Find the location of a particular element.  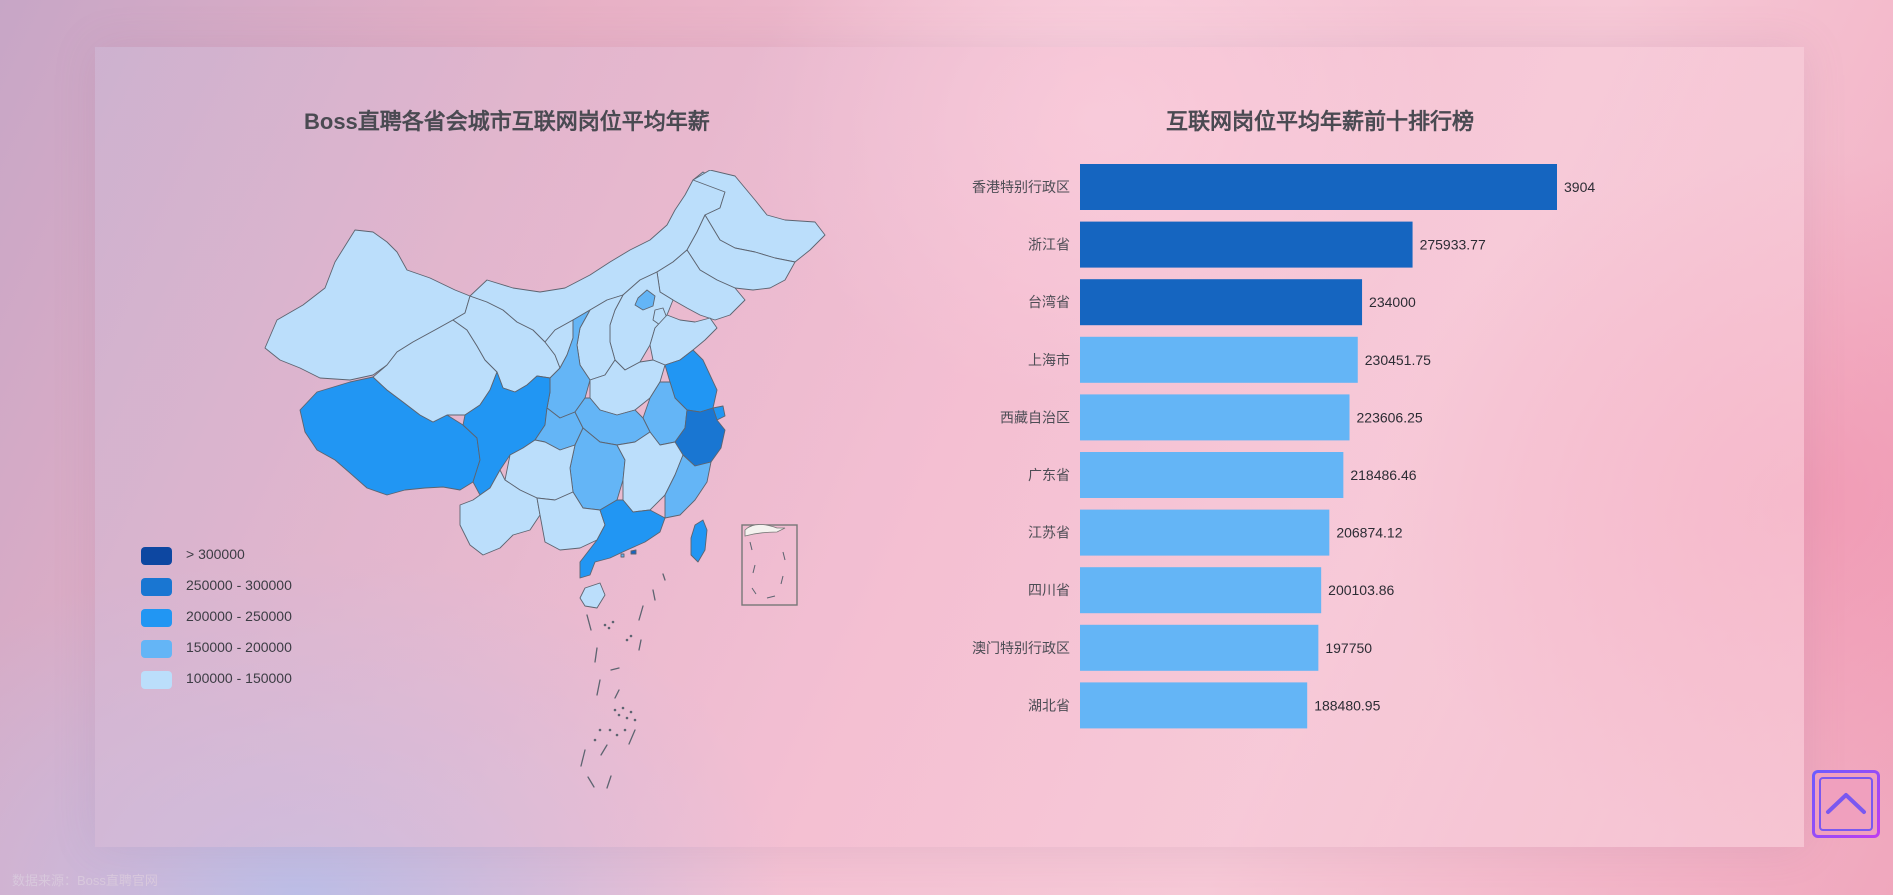

province-taiwan is located at coordinates (699, 541).